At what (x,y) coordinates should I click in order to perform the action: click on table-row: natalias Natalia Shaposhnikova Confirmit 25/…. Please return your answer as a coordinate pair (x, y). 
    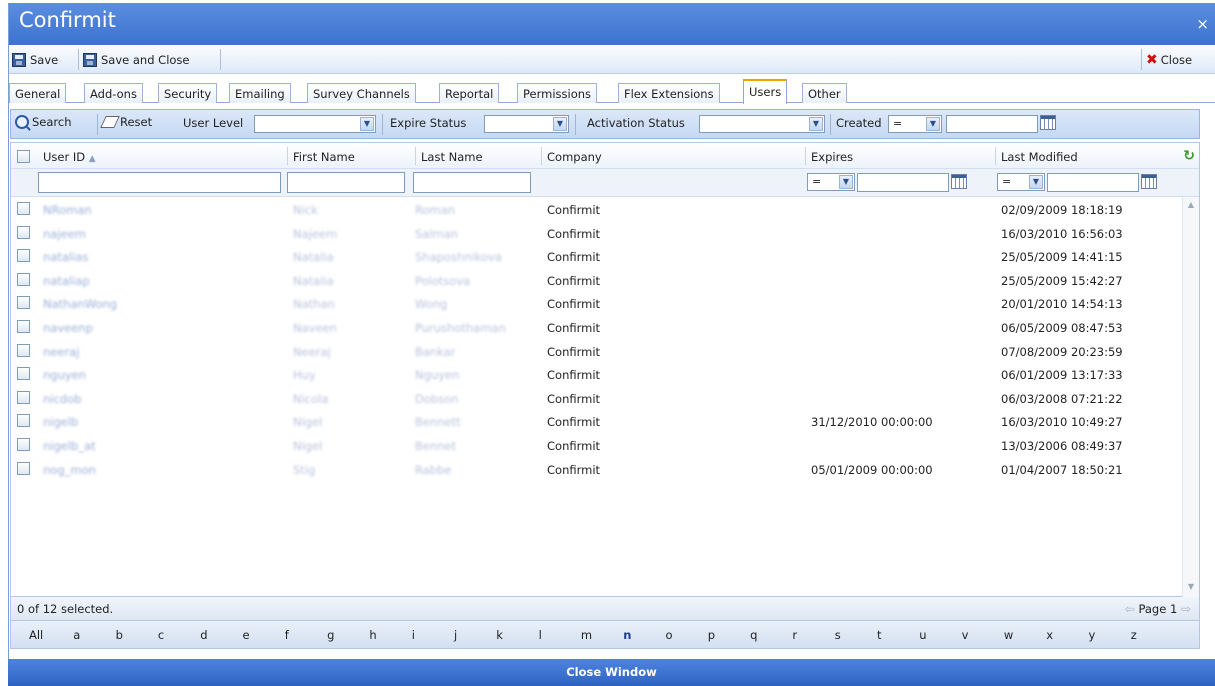
    Looking at the image, I should click on (596, 256).